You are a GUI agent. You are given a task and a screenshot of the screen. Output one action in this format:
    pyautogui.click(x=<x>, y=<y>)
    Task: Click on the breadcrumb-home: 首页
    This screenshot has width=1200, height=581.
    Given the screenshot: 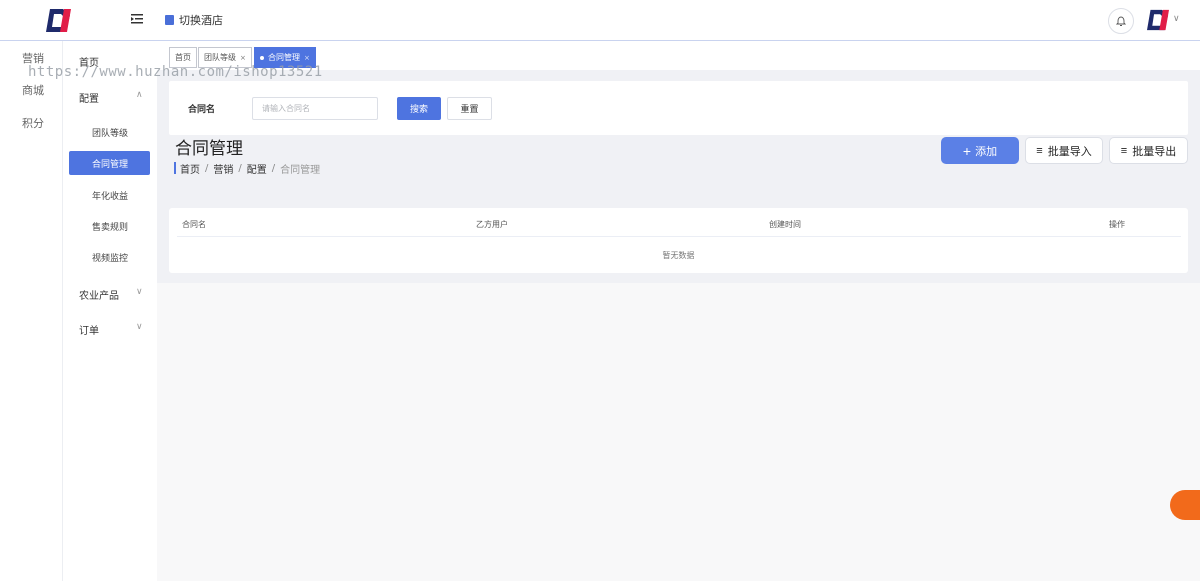 What is the action you would take?
    pyautogui.click(x=190, y=168)
    